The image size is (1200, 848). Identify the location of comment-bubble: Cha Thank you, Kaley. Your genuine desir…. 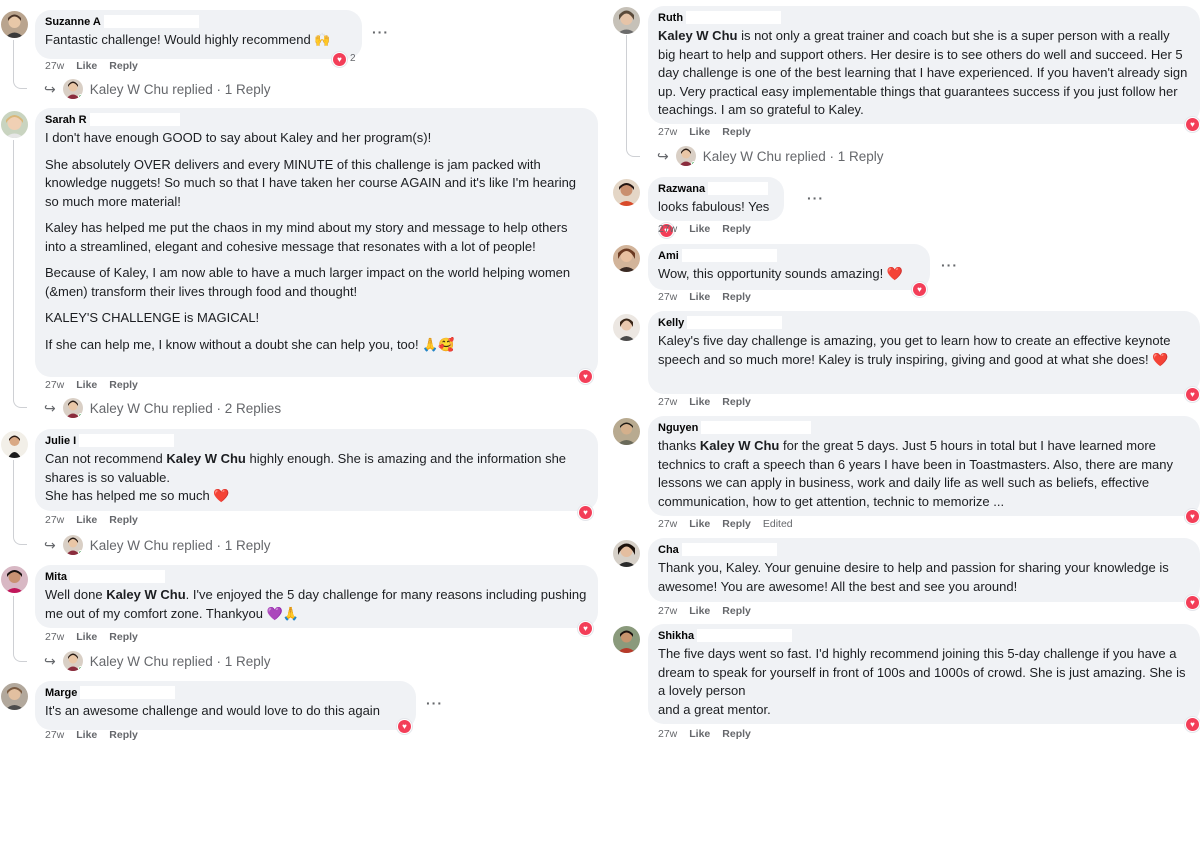
(924, 570).